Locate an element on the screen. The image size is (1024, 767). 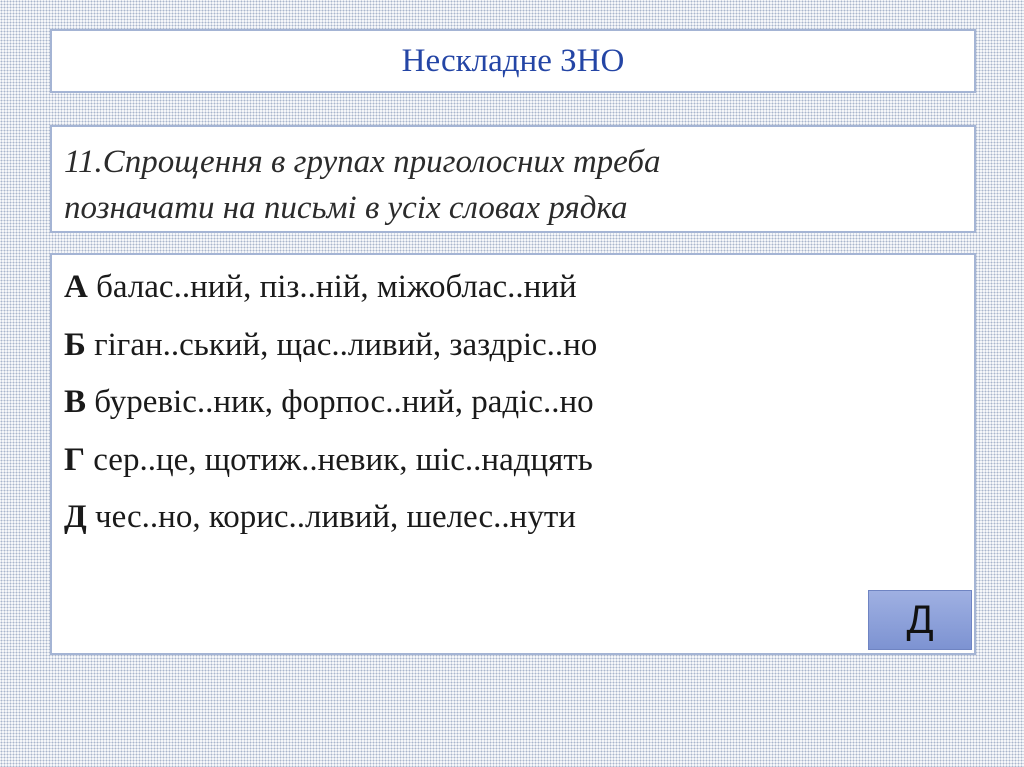
answer-button-label: Д is located at coordinates (920, 619).